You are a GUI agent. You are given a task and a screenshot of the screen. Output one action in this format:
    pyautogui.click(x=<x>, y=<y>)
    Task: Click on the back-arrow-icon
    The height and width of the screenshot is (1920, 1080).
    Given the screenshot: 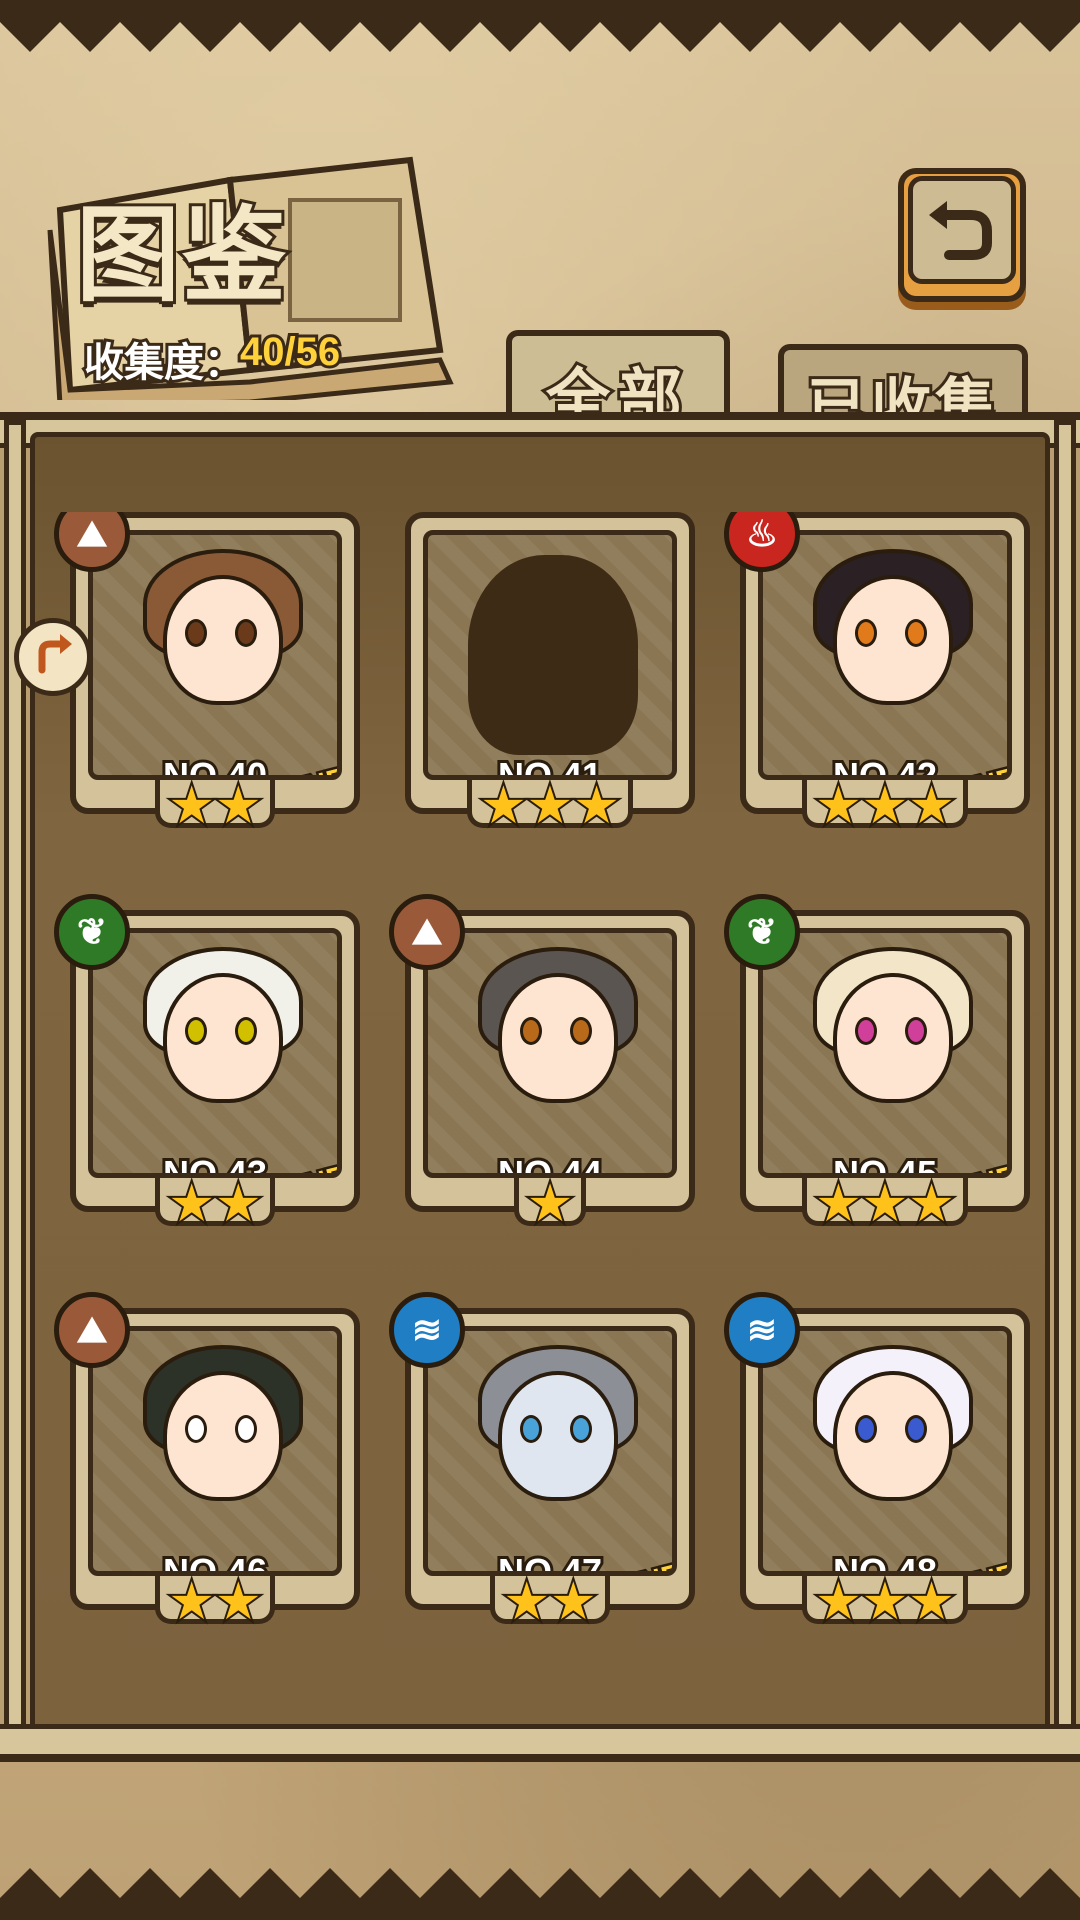 What is the action you would take?
    pyautogui.click(x=960, y=230)
    